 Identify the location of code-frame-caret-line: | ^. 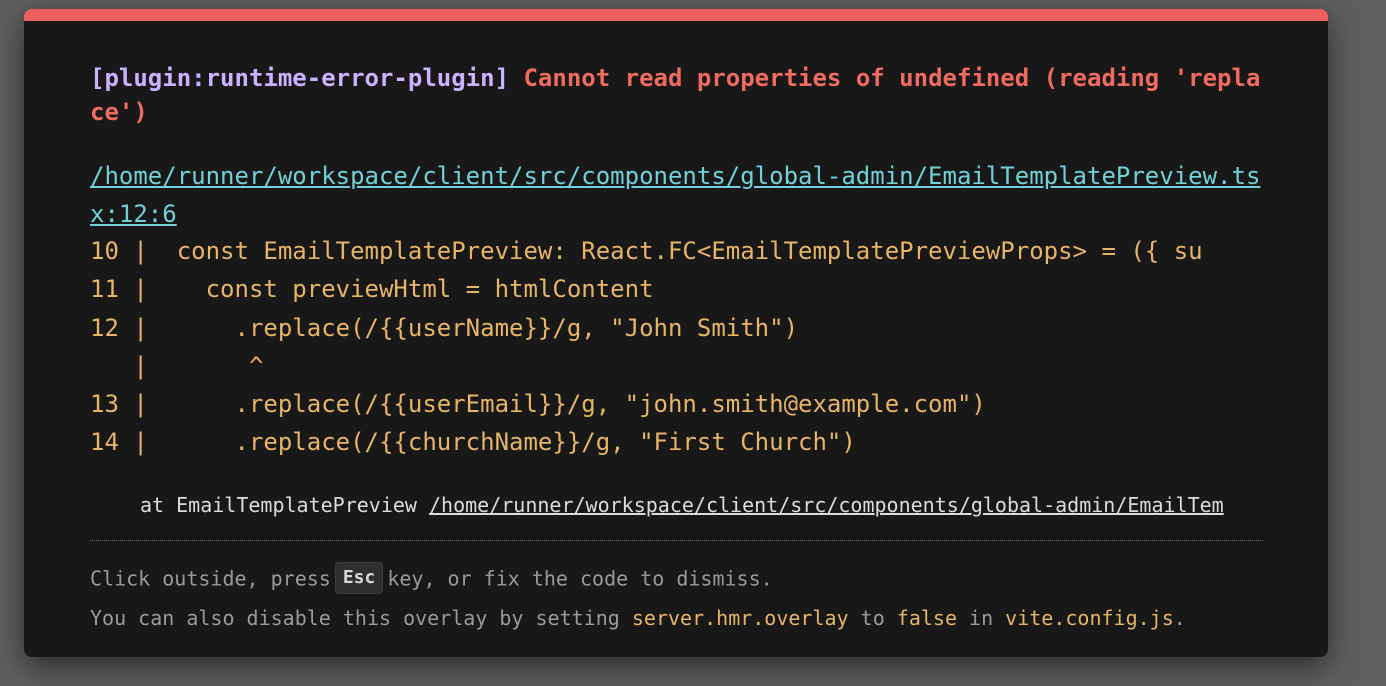
(177, 365).